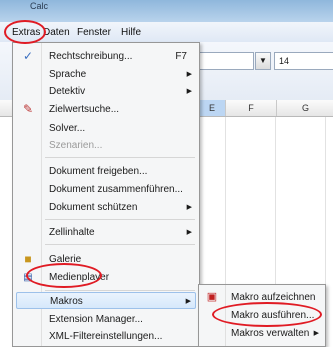 The height and width of the screenshot is (347, 333). I want to click on menu-item-makros-verwalten: Makros verwalten ▶, so click(262, 334).